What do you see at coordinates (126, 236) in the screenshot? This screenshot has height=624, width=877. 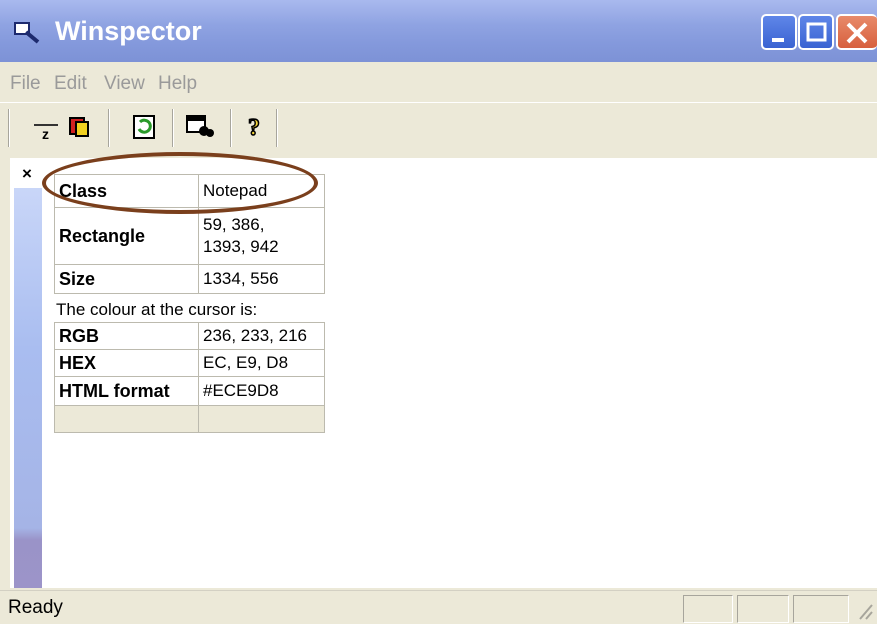 I see `rectangle-label: Rectangle` at bounding box center [126, 236].